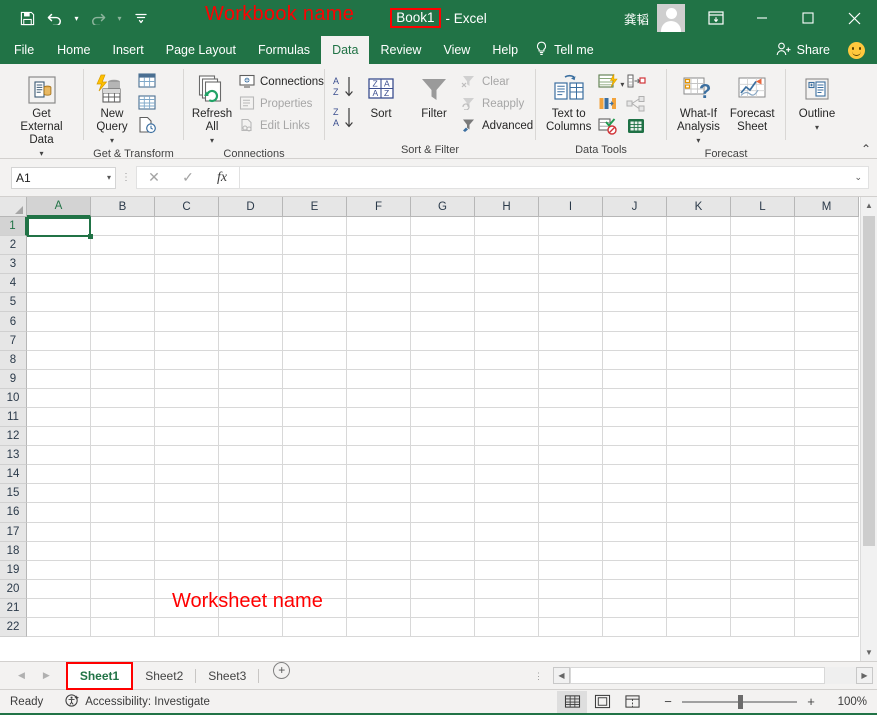  I want to click on cell-G12, so click(443, 437).